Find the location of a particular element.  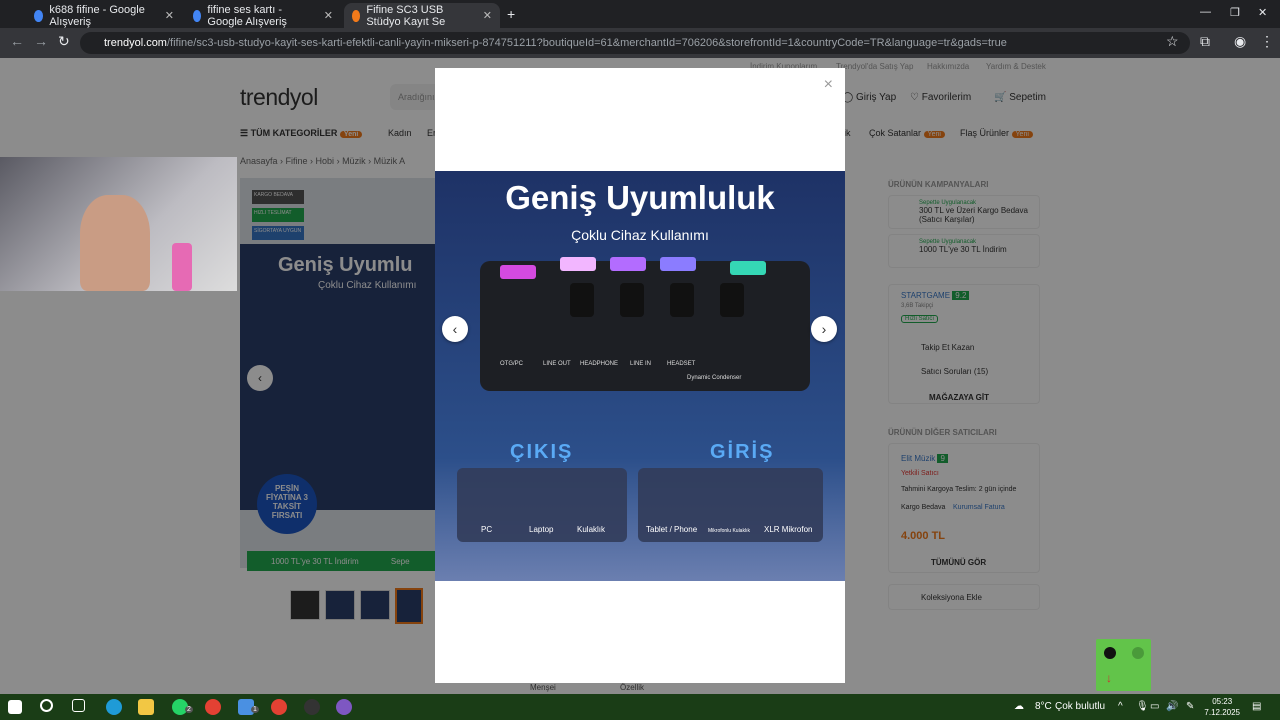

app-icon is located at coordinates (344, 707).